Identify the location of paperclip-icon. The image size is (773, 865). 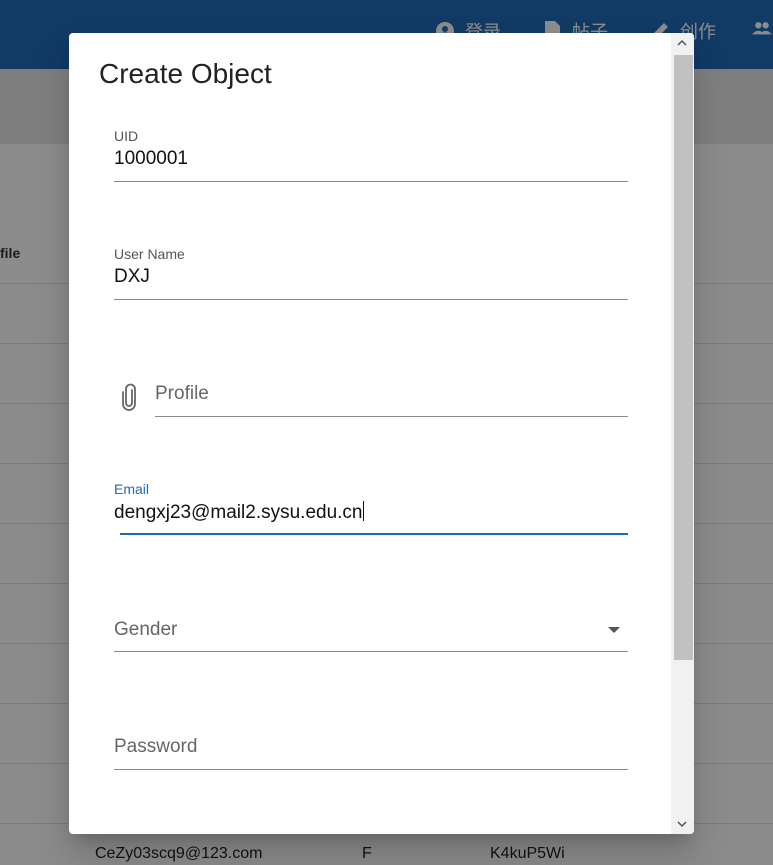
(129, 397).